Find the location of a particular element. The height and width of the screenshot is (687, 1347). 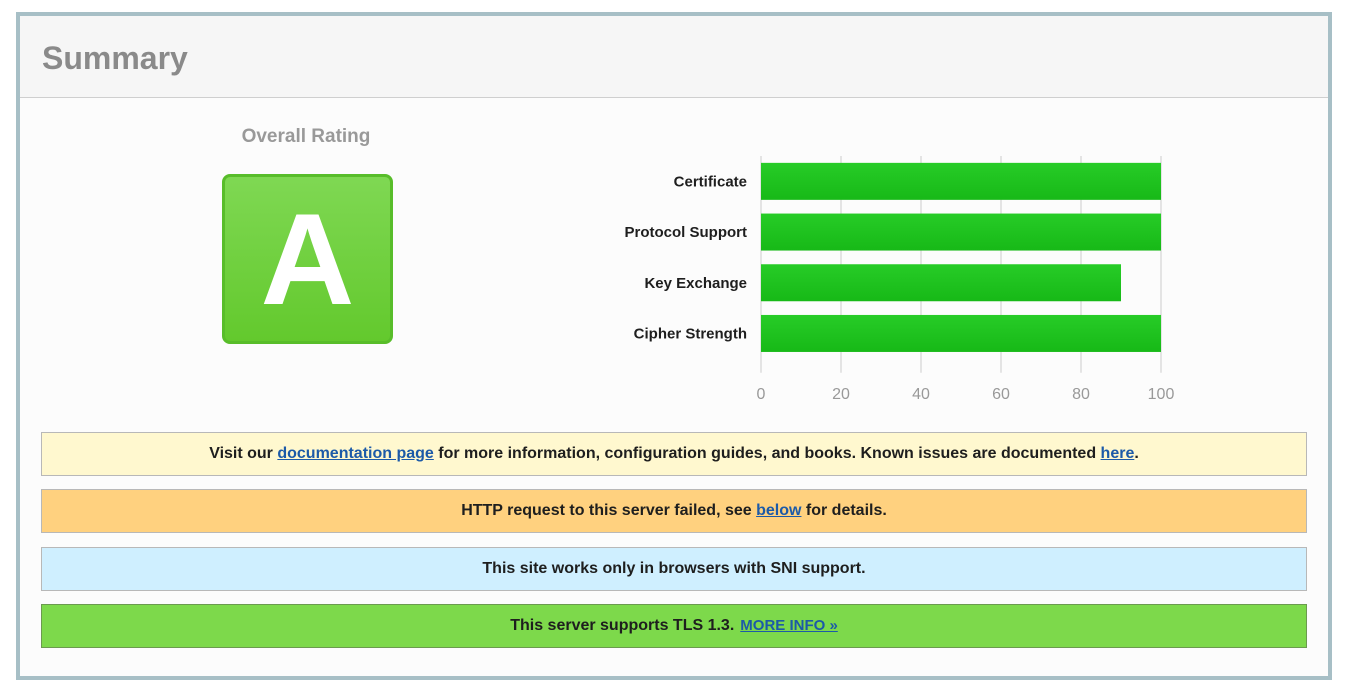

tls-text: This server supports TLS 1.3. is located at coordinates (622, 625).